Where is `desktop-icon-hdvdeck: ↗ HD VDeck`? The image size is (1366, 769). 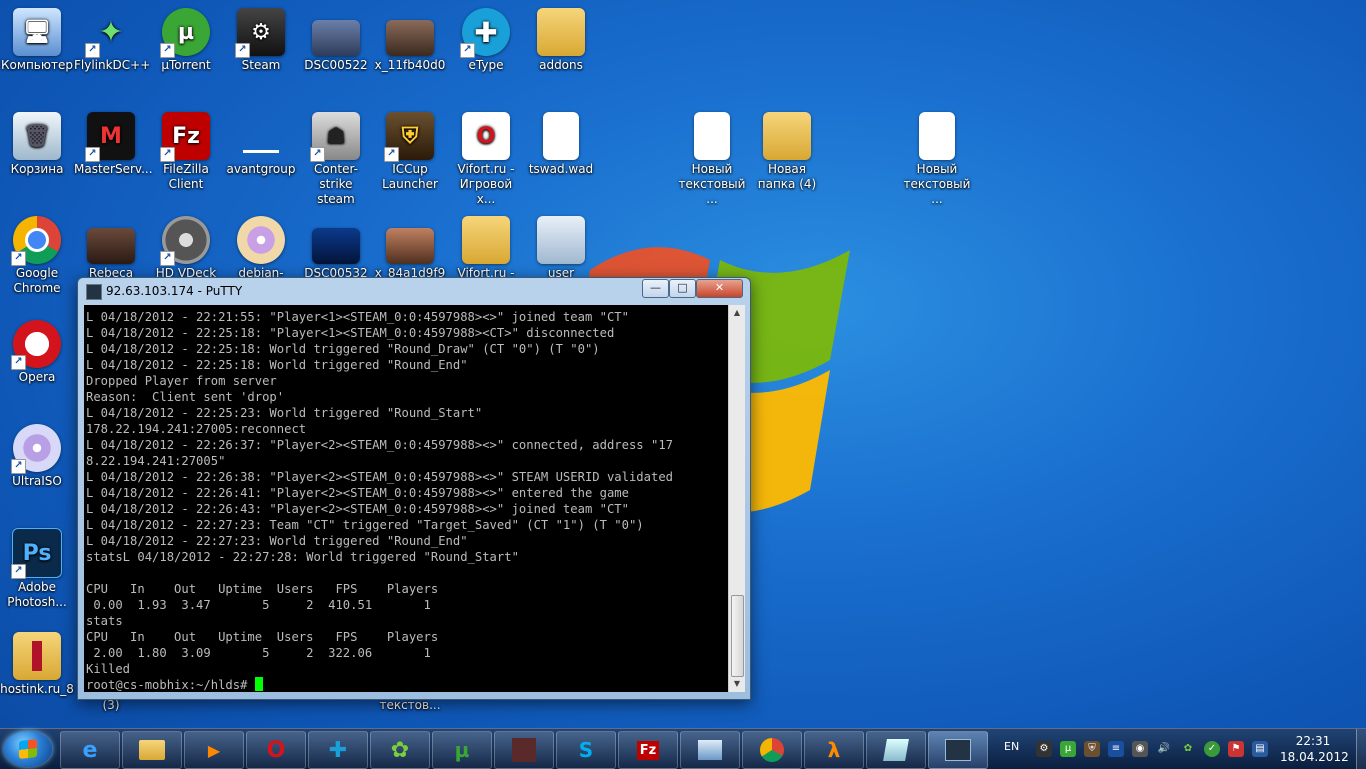 desktop-icon-hdvdeck: ↗ HD VDeck is located at coordinates (186, 248).